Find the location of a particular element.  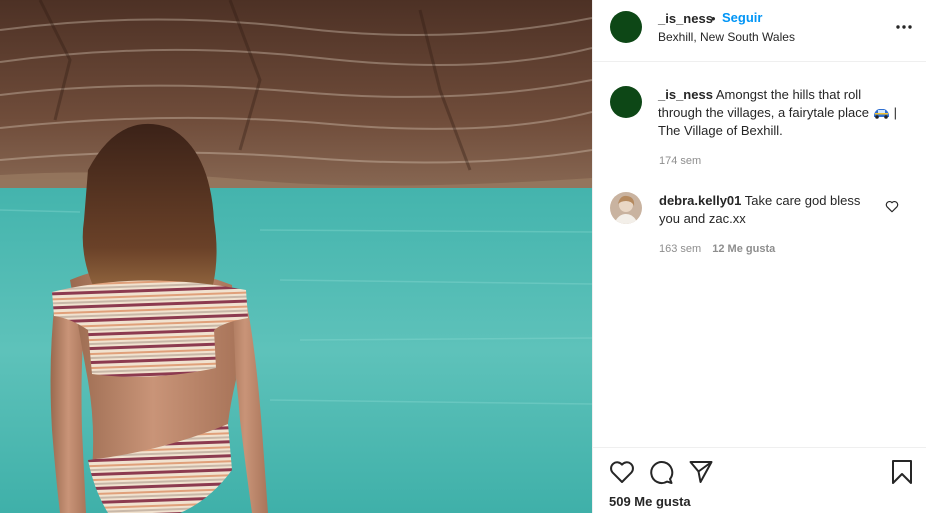

commenter-avatar is located at coordinates (626, 208).